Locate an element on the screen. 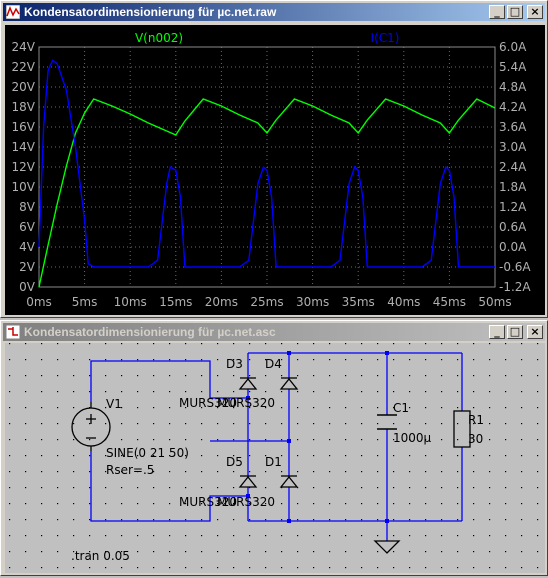  d4-label: D4 is located at coordinates (273, 364).